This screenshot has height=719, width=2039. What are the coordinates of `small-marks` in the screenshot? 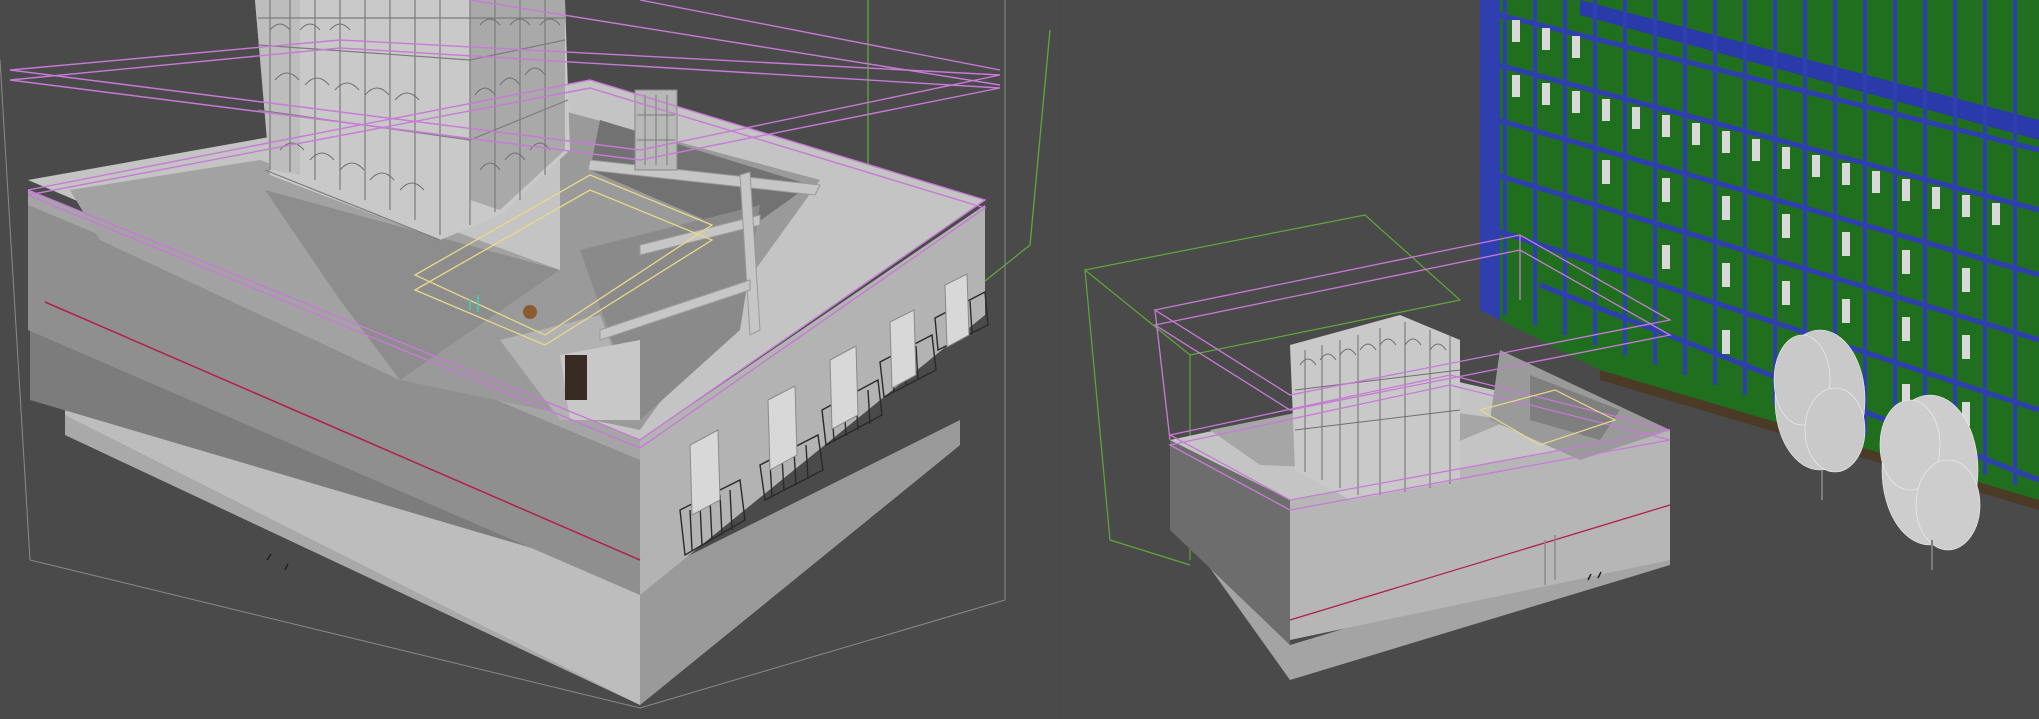 It's located at (277, 562).